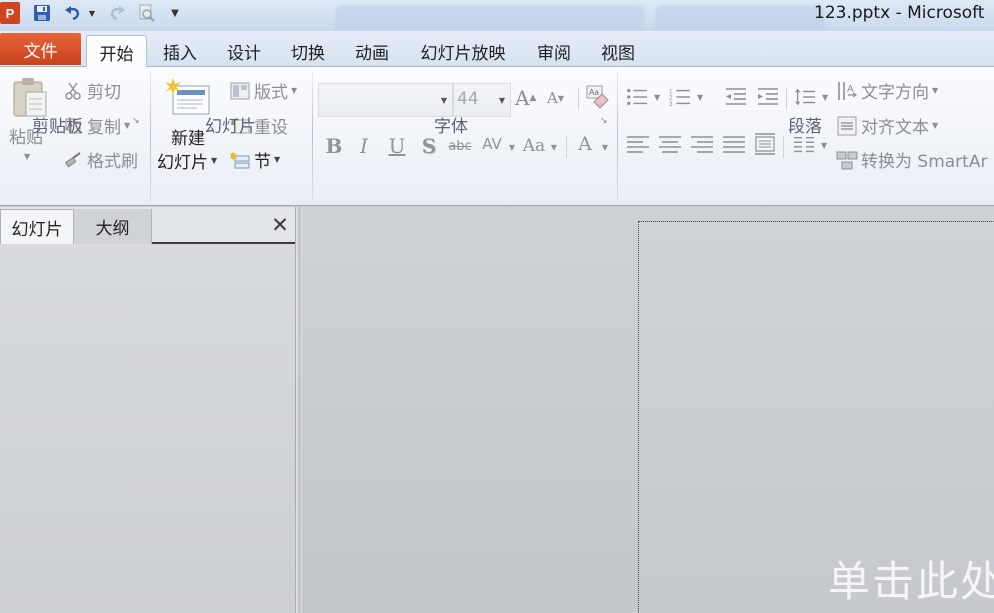 This screenshot has height=613, width=994. What do you see at coordinates (73, 160) in the screenshot?
I see `format-painter-icon` at bounding box center [73, 160].